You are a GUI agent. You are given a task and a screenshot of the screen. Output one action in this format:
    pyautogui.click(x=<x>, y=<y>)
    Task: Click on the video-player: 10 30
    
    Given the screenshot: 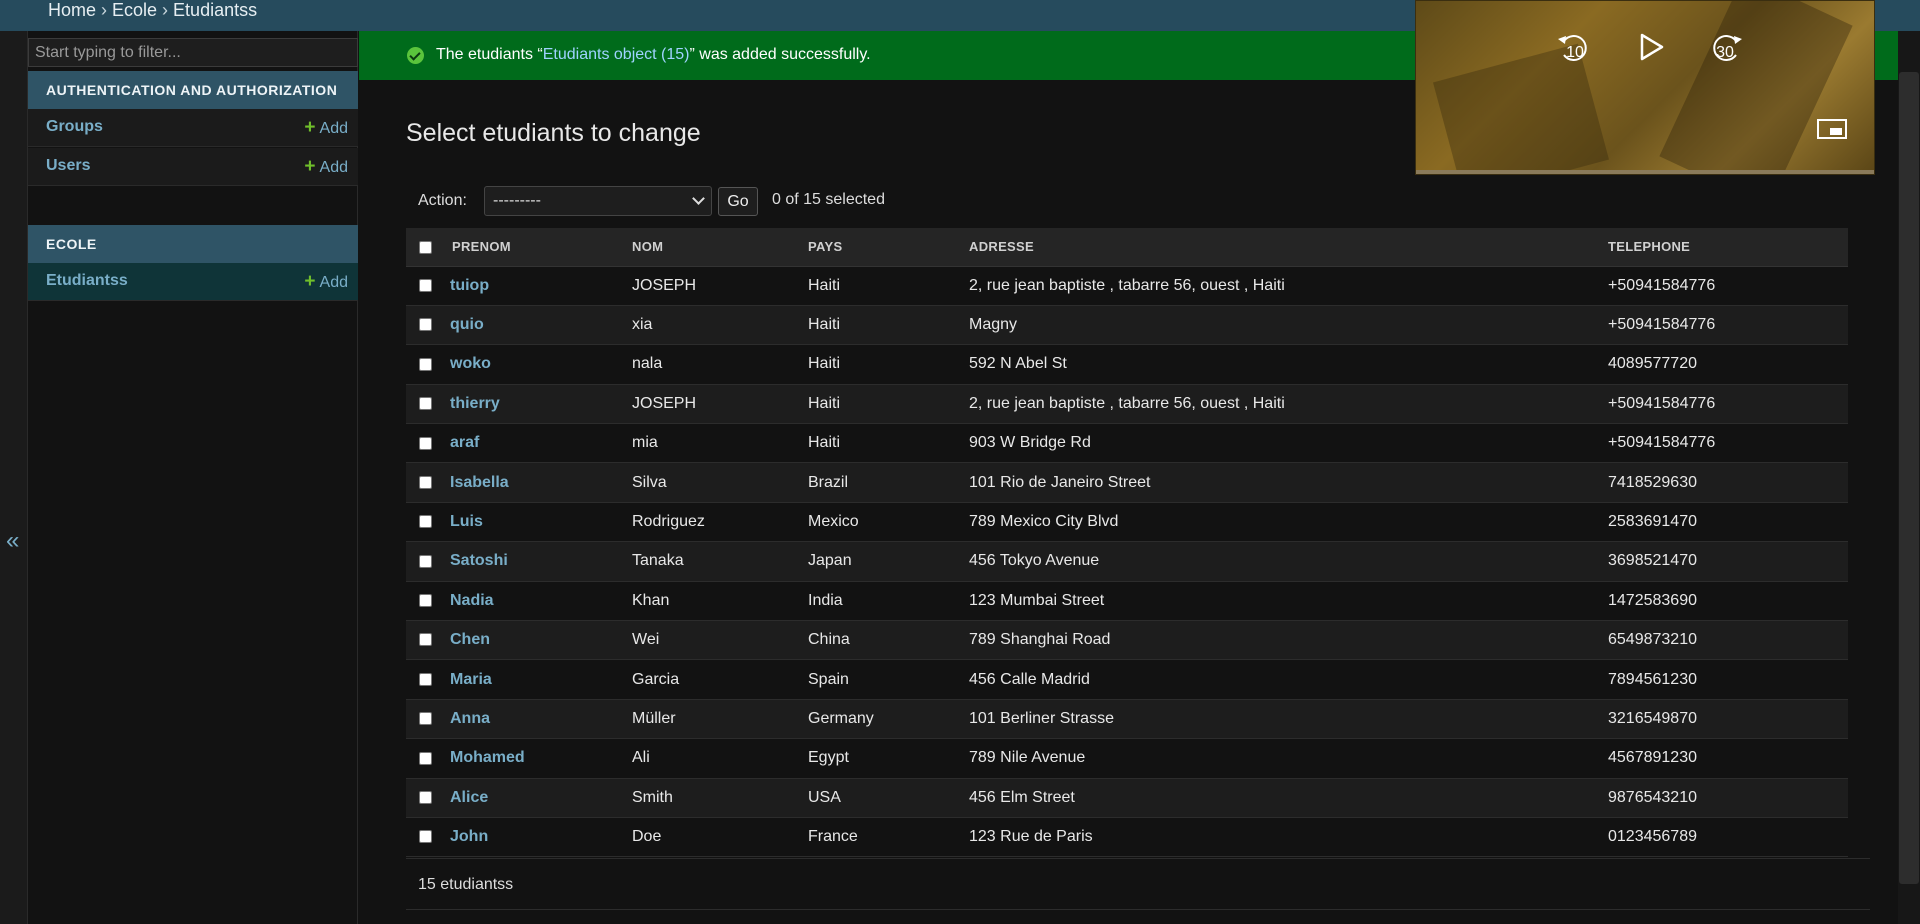 What is the action you would take?
    pyautogui.click(x=1645, y=87)
    